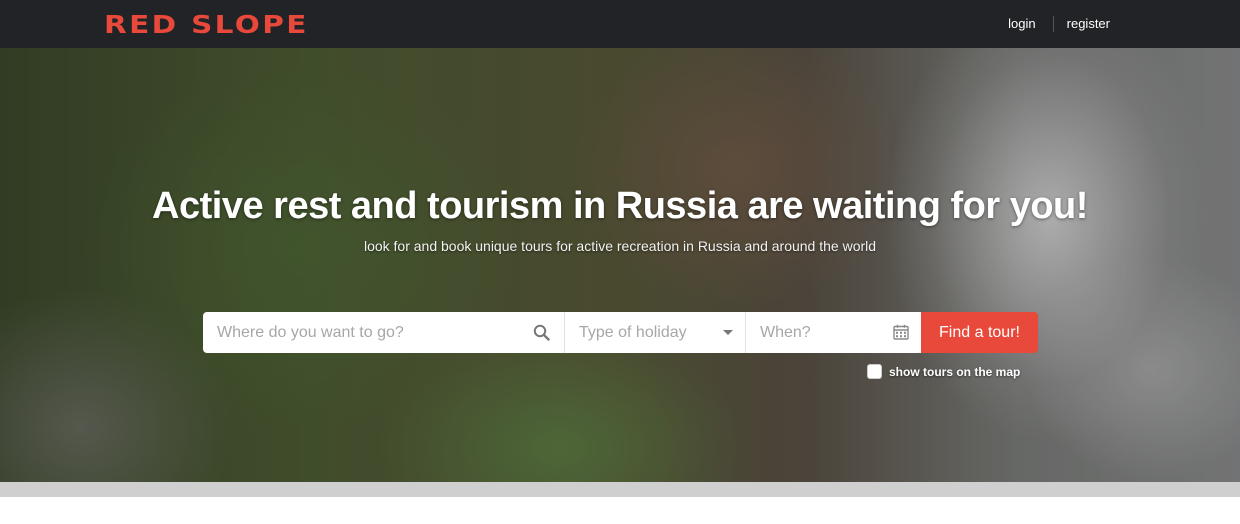 This screenshot has width=1240, height=524. Describe the element at coordinates (633, 332) in the screenshot. I see `holiday-type-placeholder: Type of holiday` at that location.